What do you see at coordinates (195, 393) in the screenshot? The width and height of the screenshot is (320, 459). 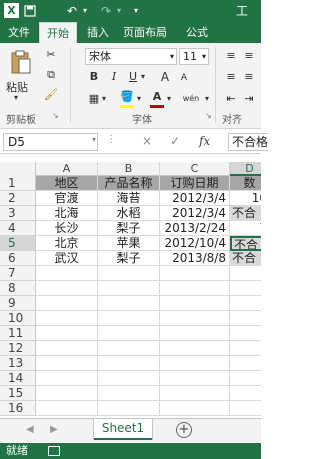 I see `cell-c15` at bounding box center [195, 393].